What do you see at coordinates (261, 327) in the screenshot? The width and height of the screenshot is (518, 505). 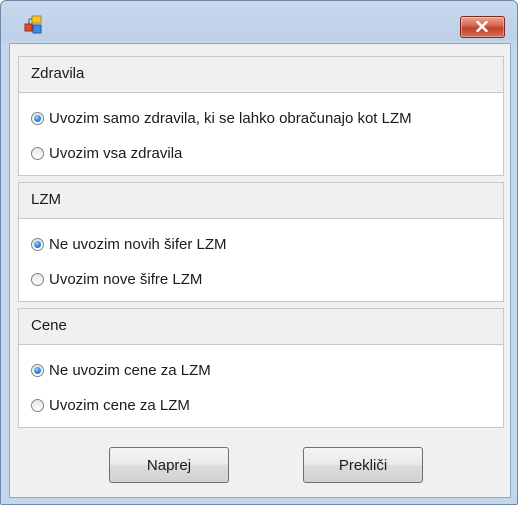 I see `group-header-cene: Cene` at bounding box center [261, 327].